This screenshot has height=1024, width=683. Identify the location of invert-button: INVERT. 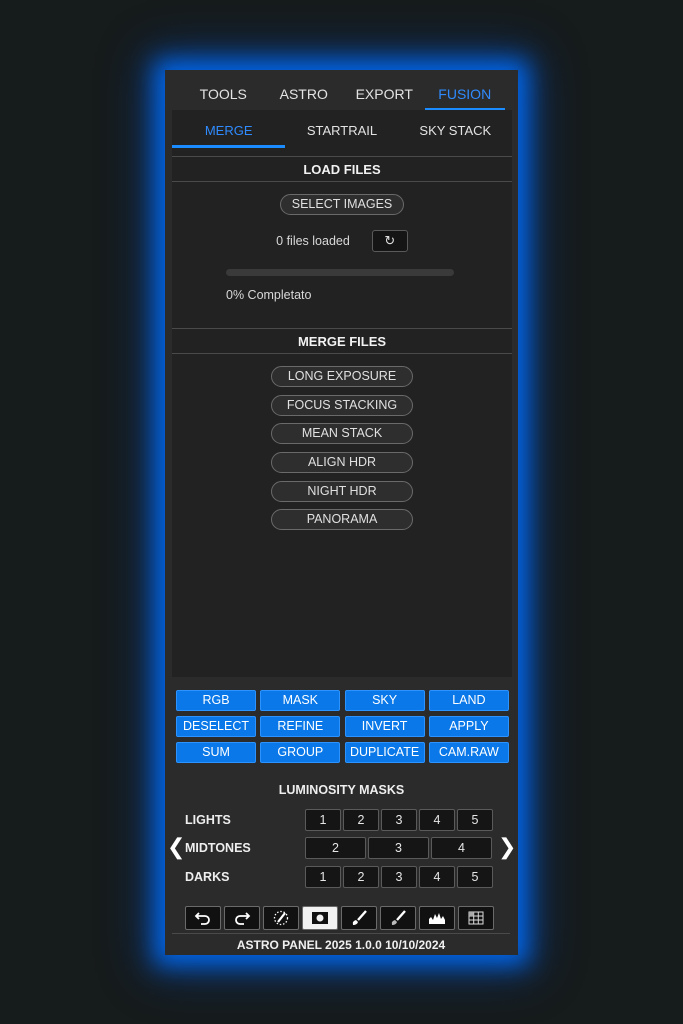
(384, 726).